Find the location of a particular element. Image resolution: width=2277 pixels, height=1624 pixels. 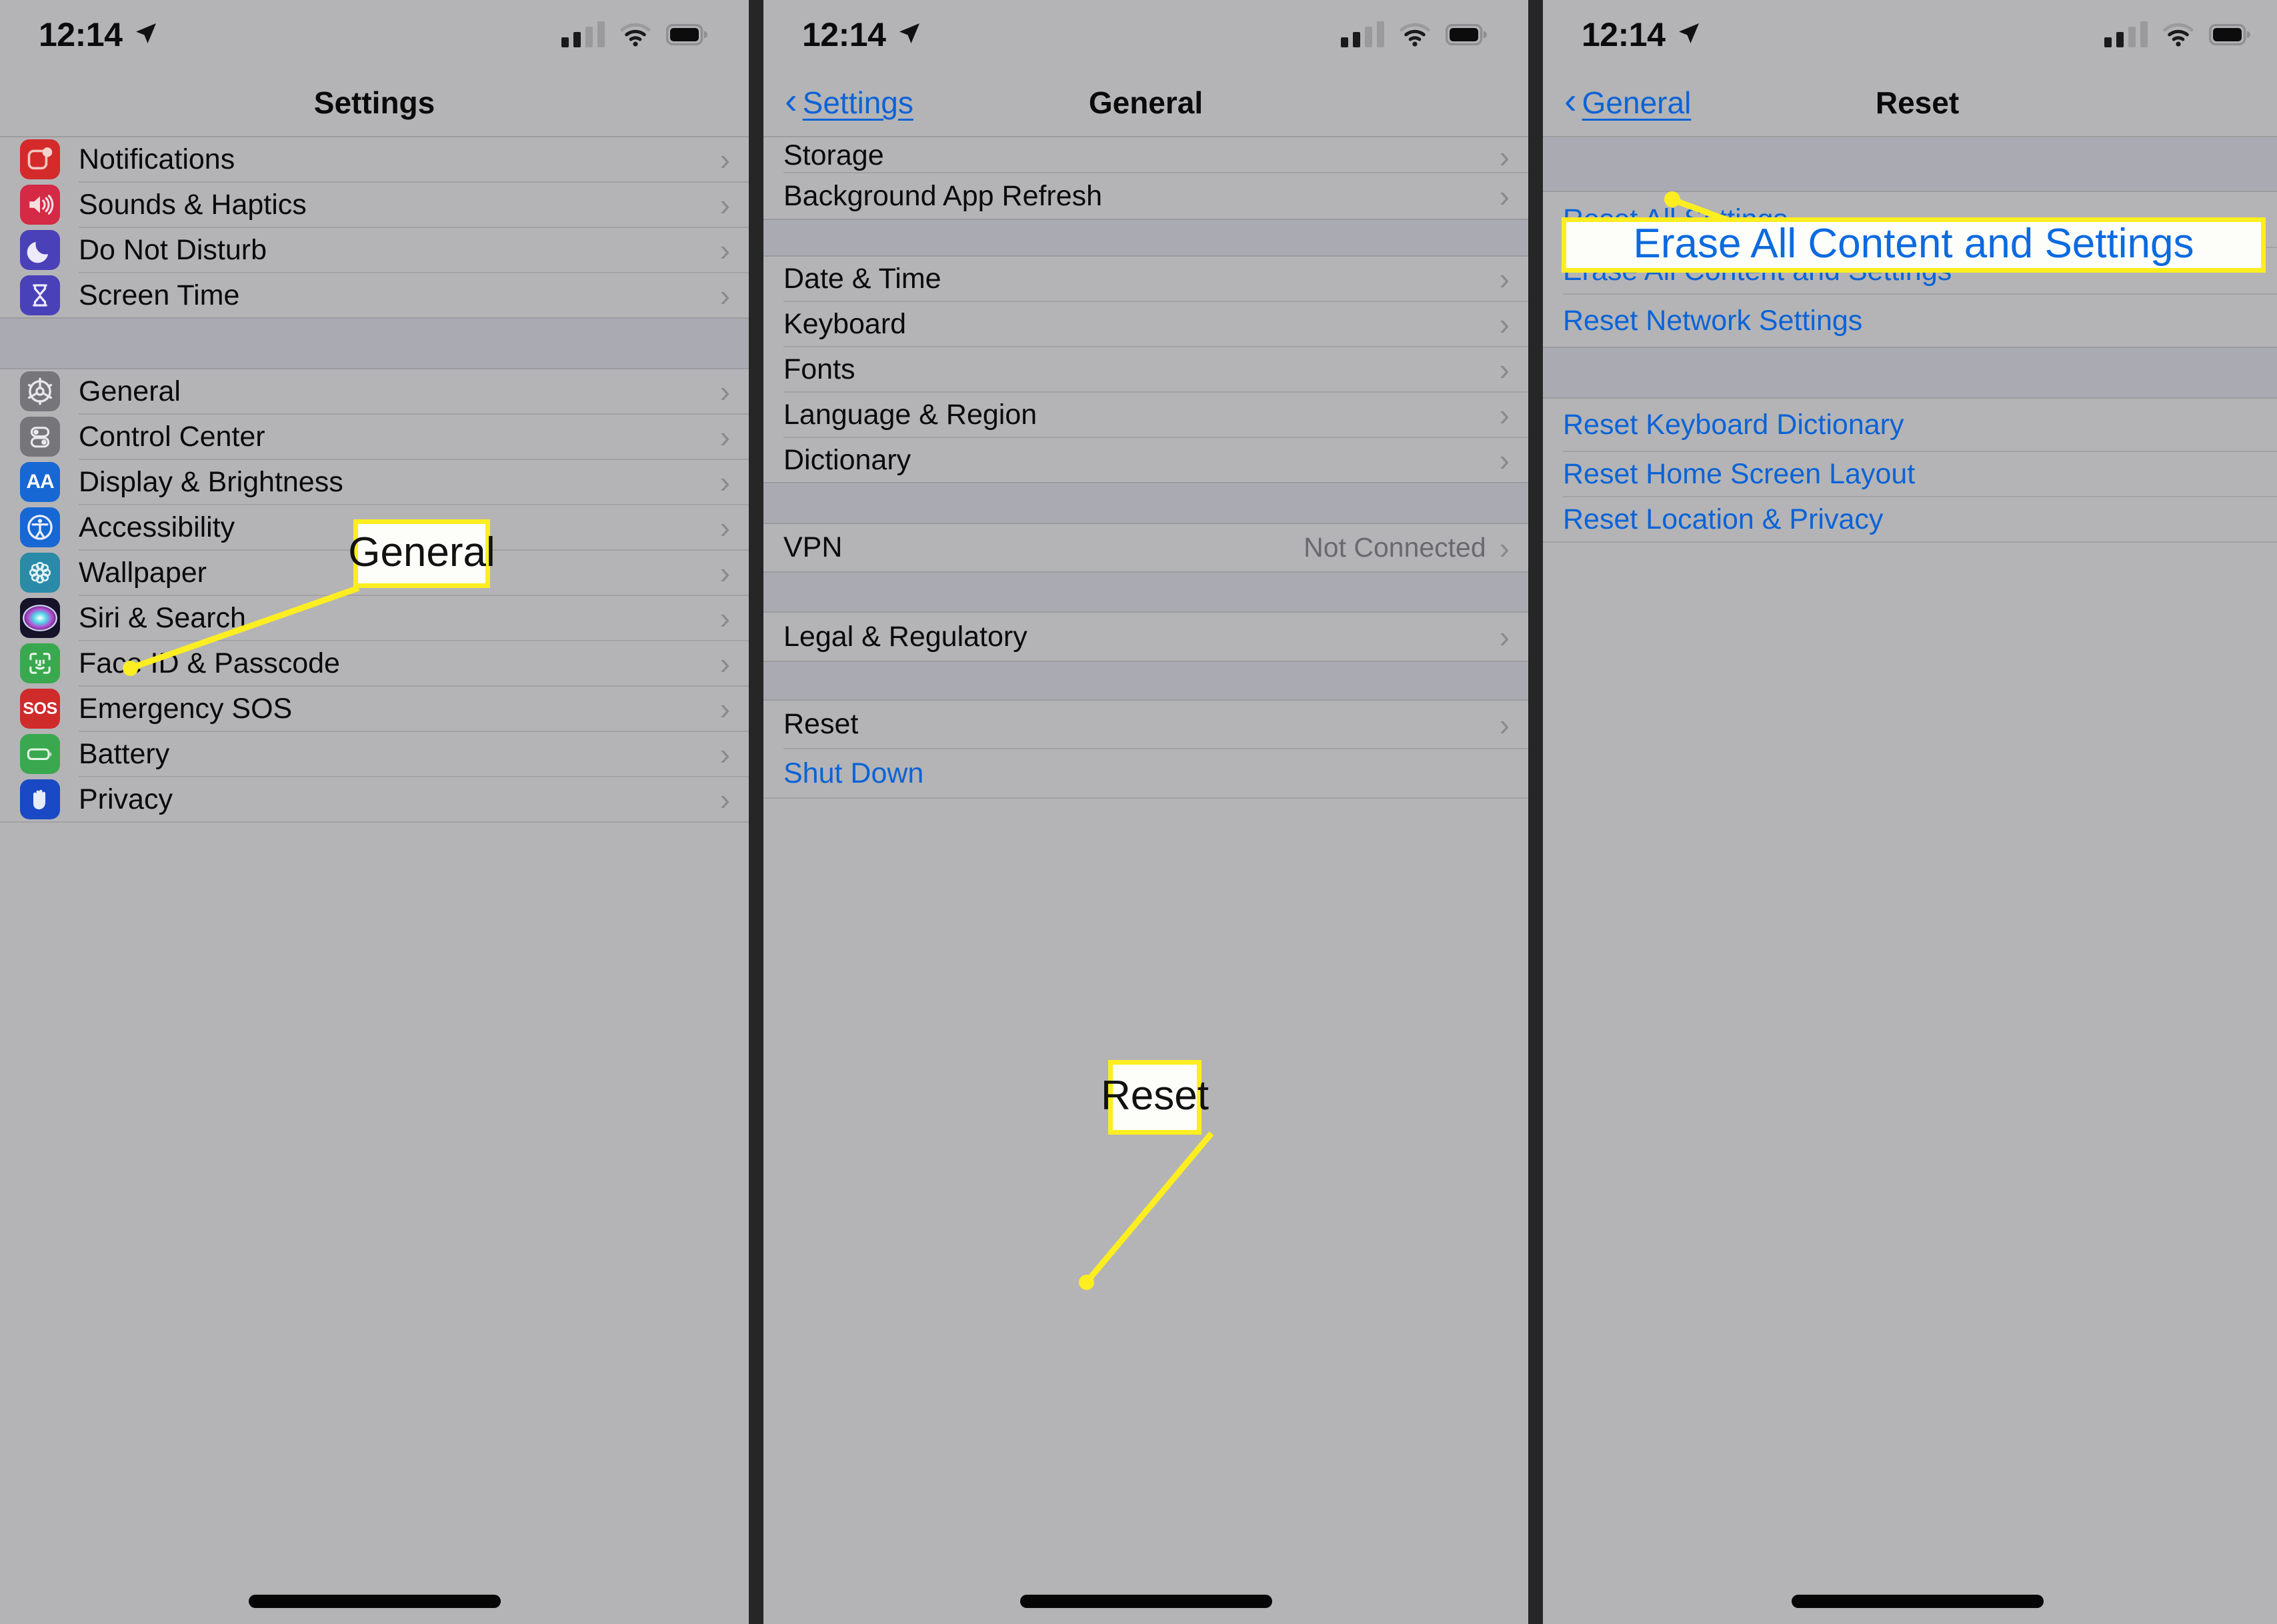

sidebar-item-sounds-haptics: Sounds & Haptics › is located at coordinates (374, 205).